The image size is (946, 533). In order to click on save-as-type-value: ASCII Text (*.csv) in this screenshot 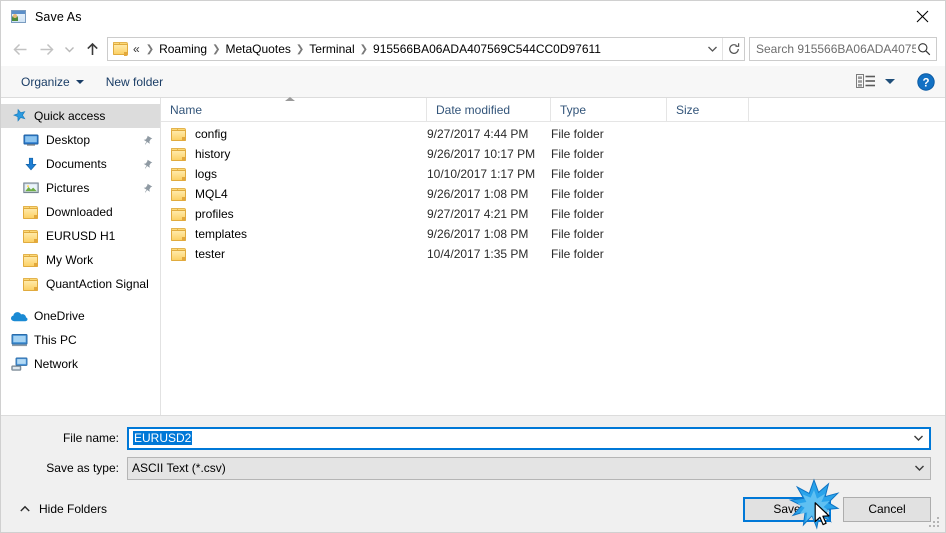, I will do `click(179, 468)`.